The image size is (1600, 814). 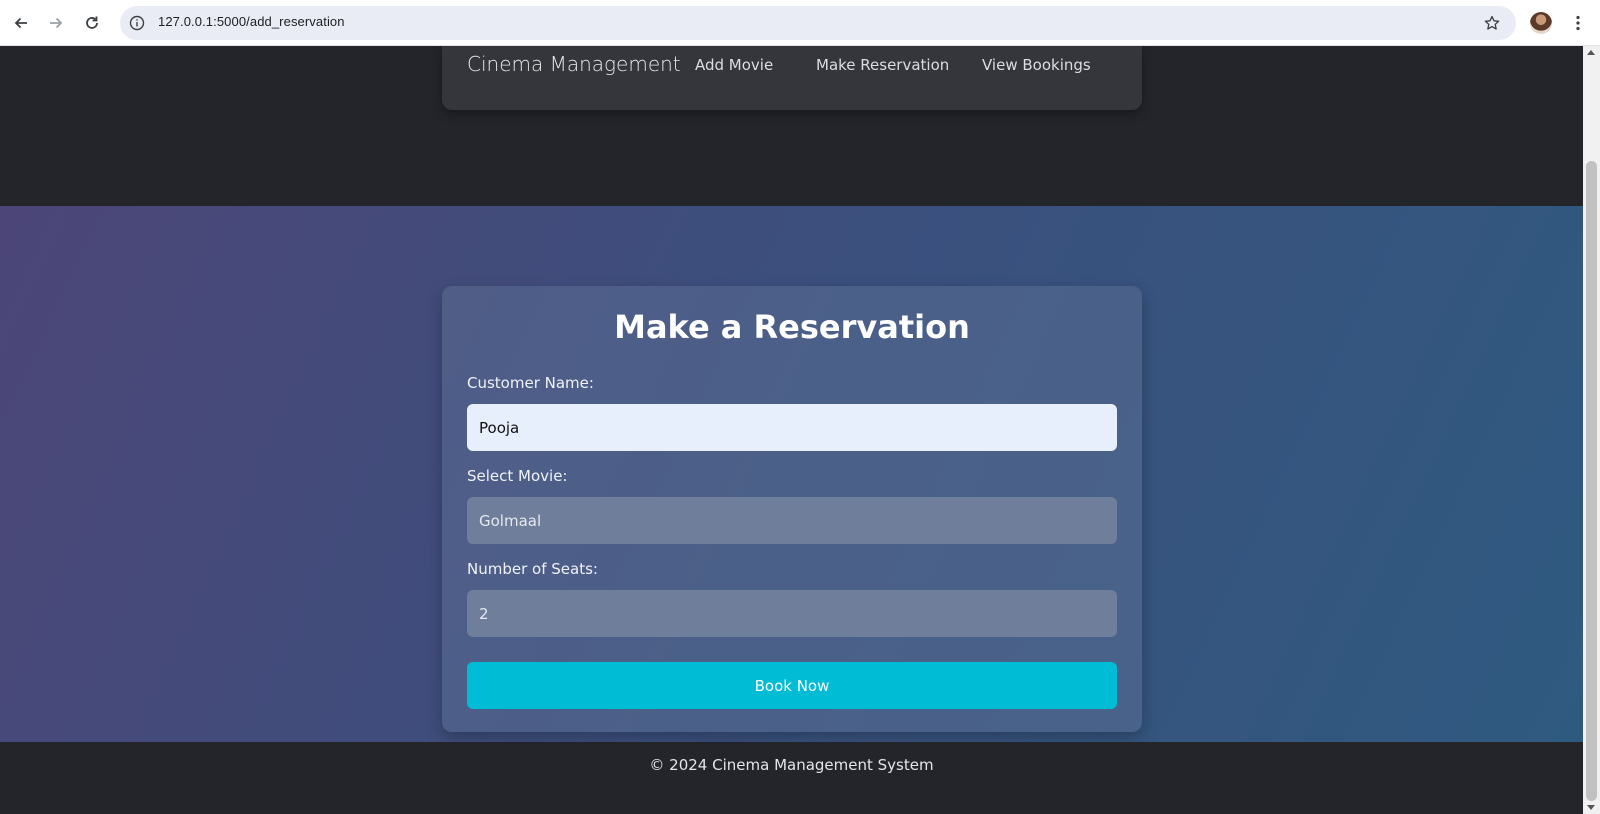 I want to click on page-footer: © 2024 Cinema Management System, so click(x=791, y=778).